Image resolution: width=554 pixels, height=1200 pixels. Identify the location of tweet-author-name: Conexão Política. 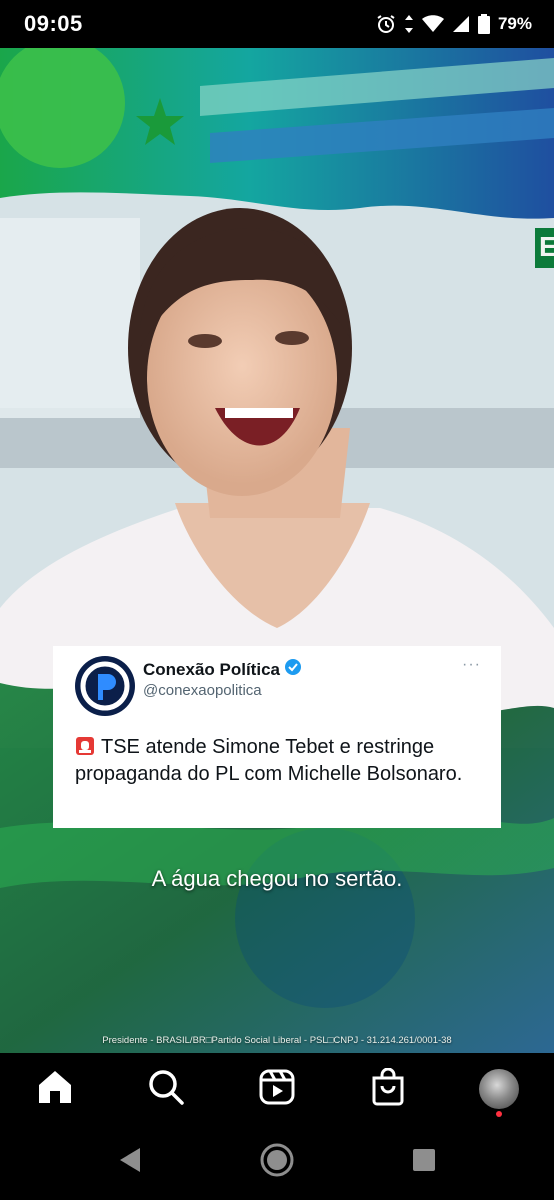
(222, 669).